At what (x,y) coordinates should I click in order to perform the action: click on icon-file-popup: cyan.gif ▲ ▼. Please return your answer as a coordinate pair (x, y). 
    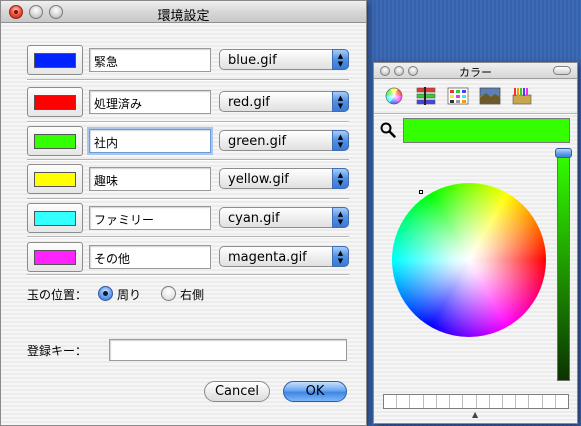
    Looking at the image, I should click on (284, 217).